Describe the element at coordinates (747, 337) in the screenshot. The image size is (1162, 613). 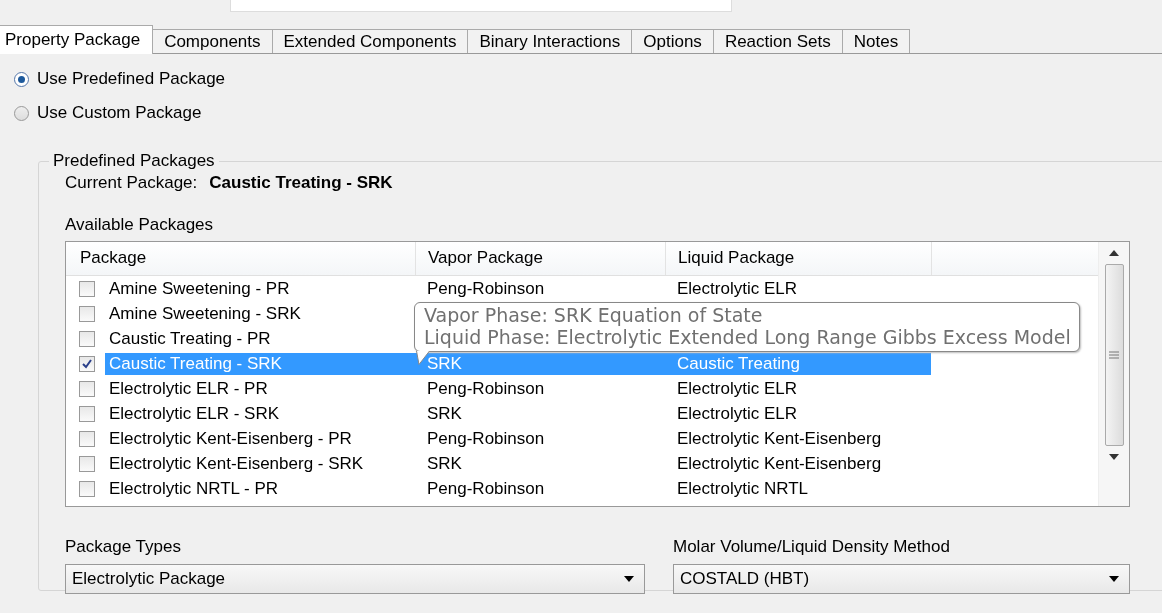
I see `tooltip-text: Liquid Phase: Electrolytic Extended Long Range Gibbs Excess Model` at that location.